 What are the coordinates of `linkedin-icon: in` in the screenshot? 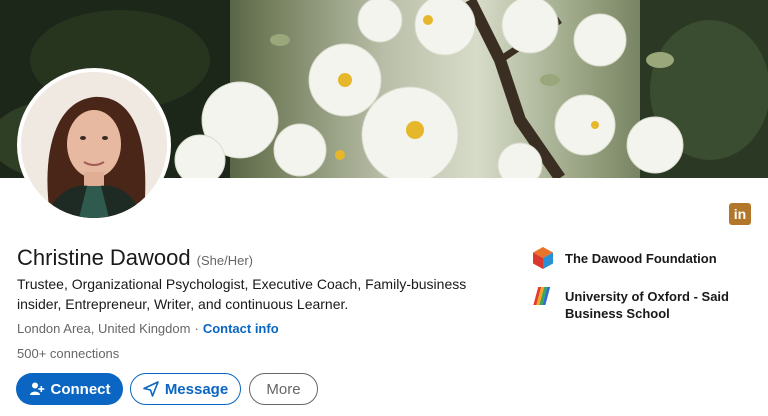 It's located at (740, 214).